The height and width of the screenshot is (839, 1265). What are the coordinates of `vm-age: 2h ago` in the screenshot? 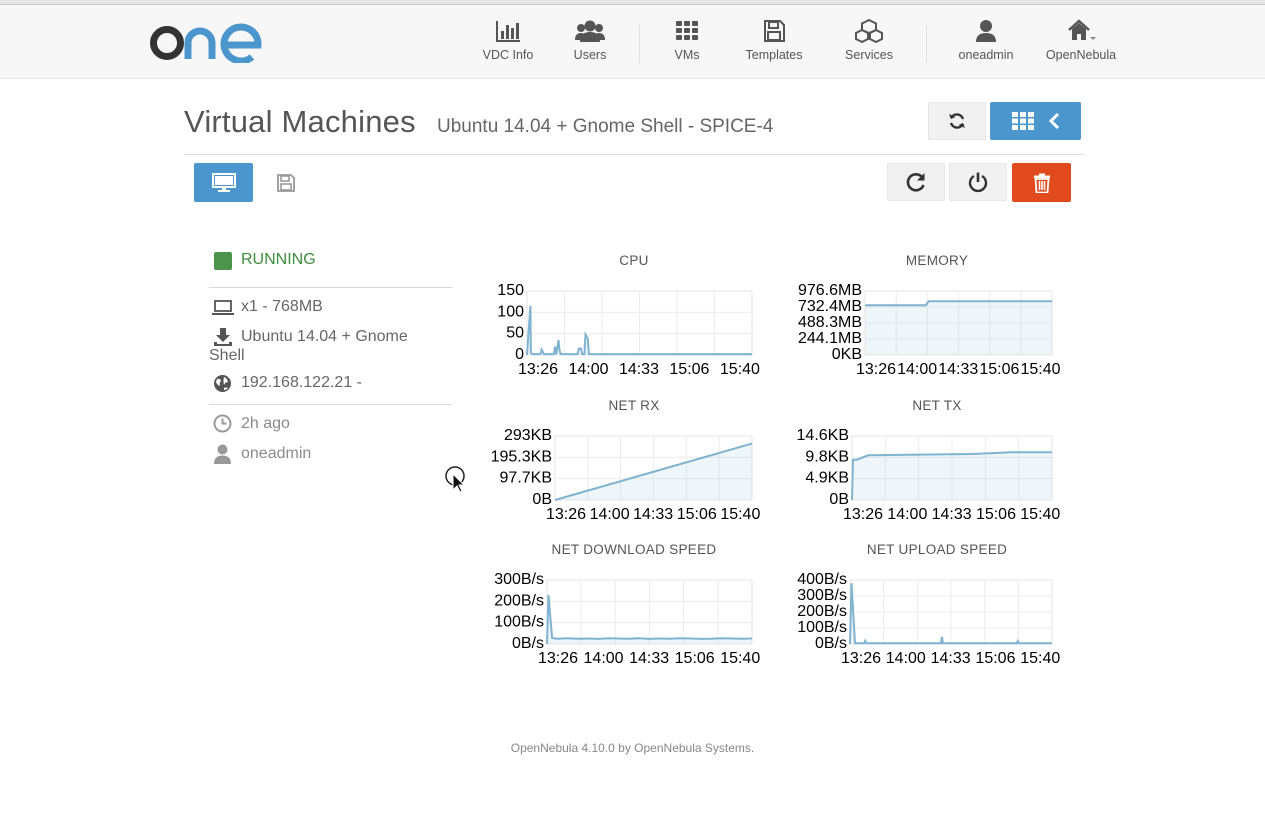 It's located at (265, 423).